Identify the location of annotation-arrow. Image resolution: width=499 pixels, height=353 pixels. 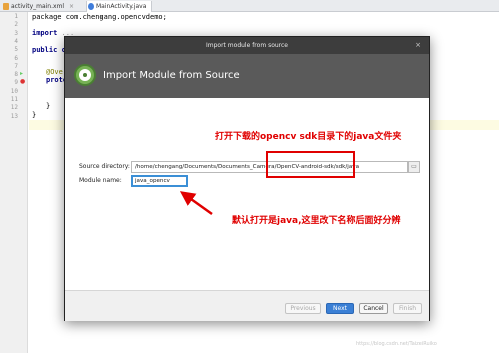
(196, 203).